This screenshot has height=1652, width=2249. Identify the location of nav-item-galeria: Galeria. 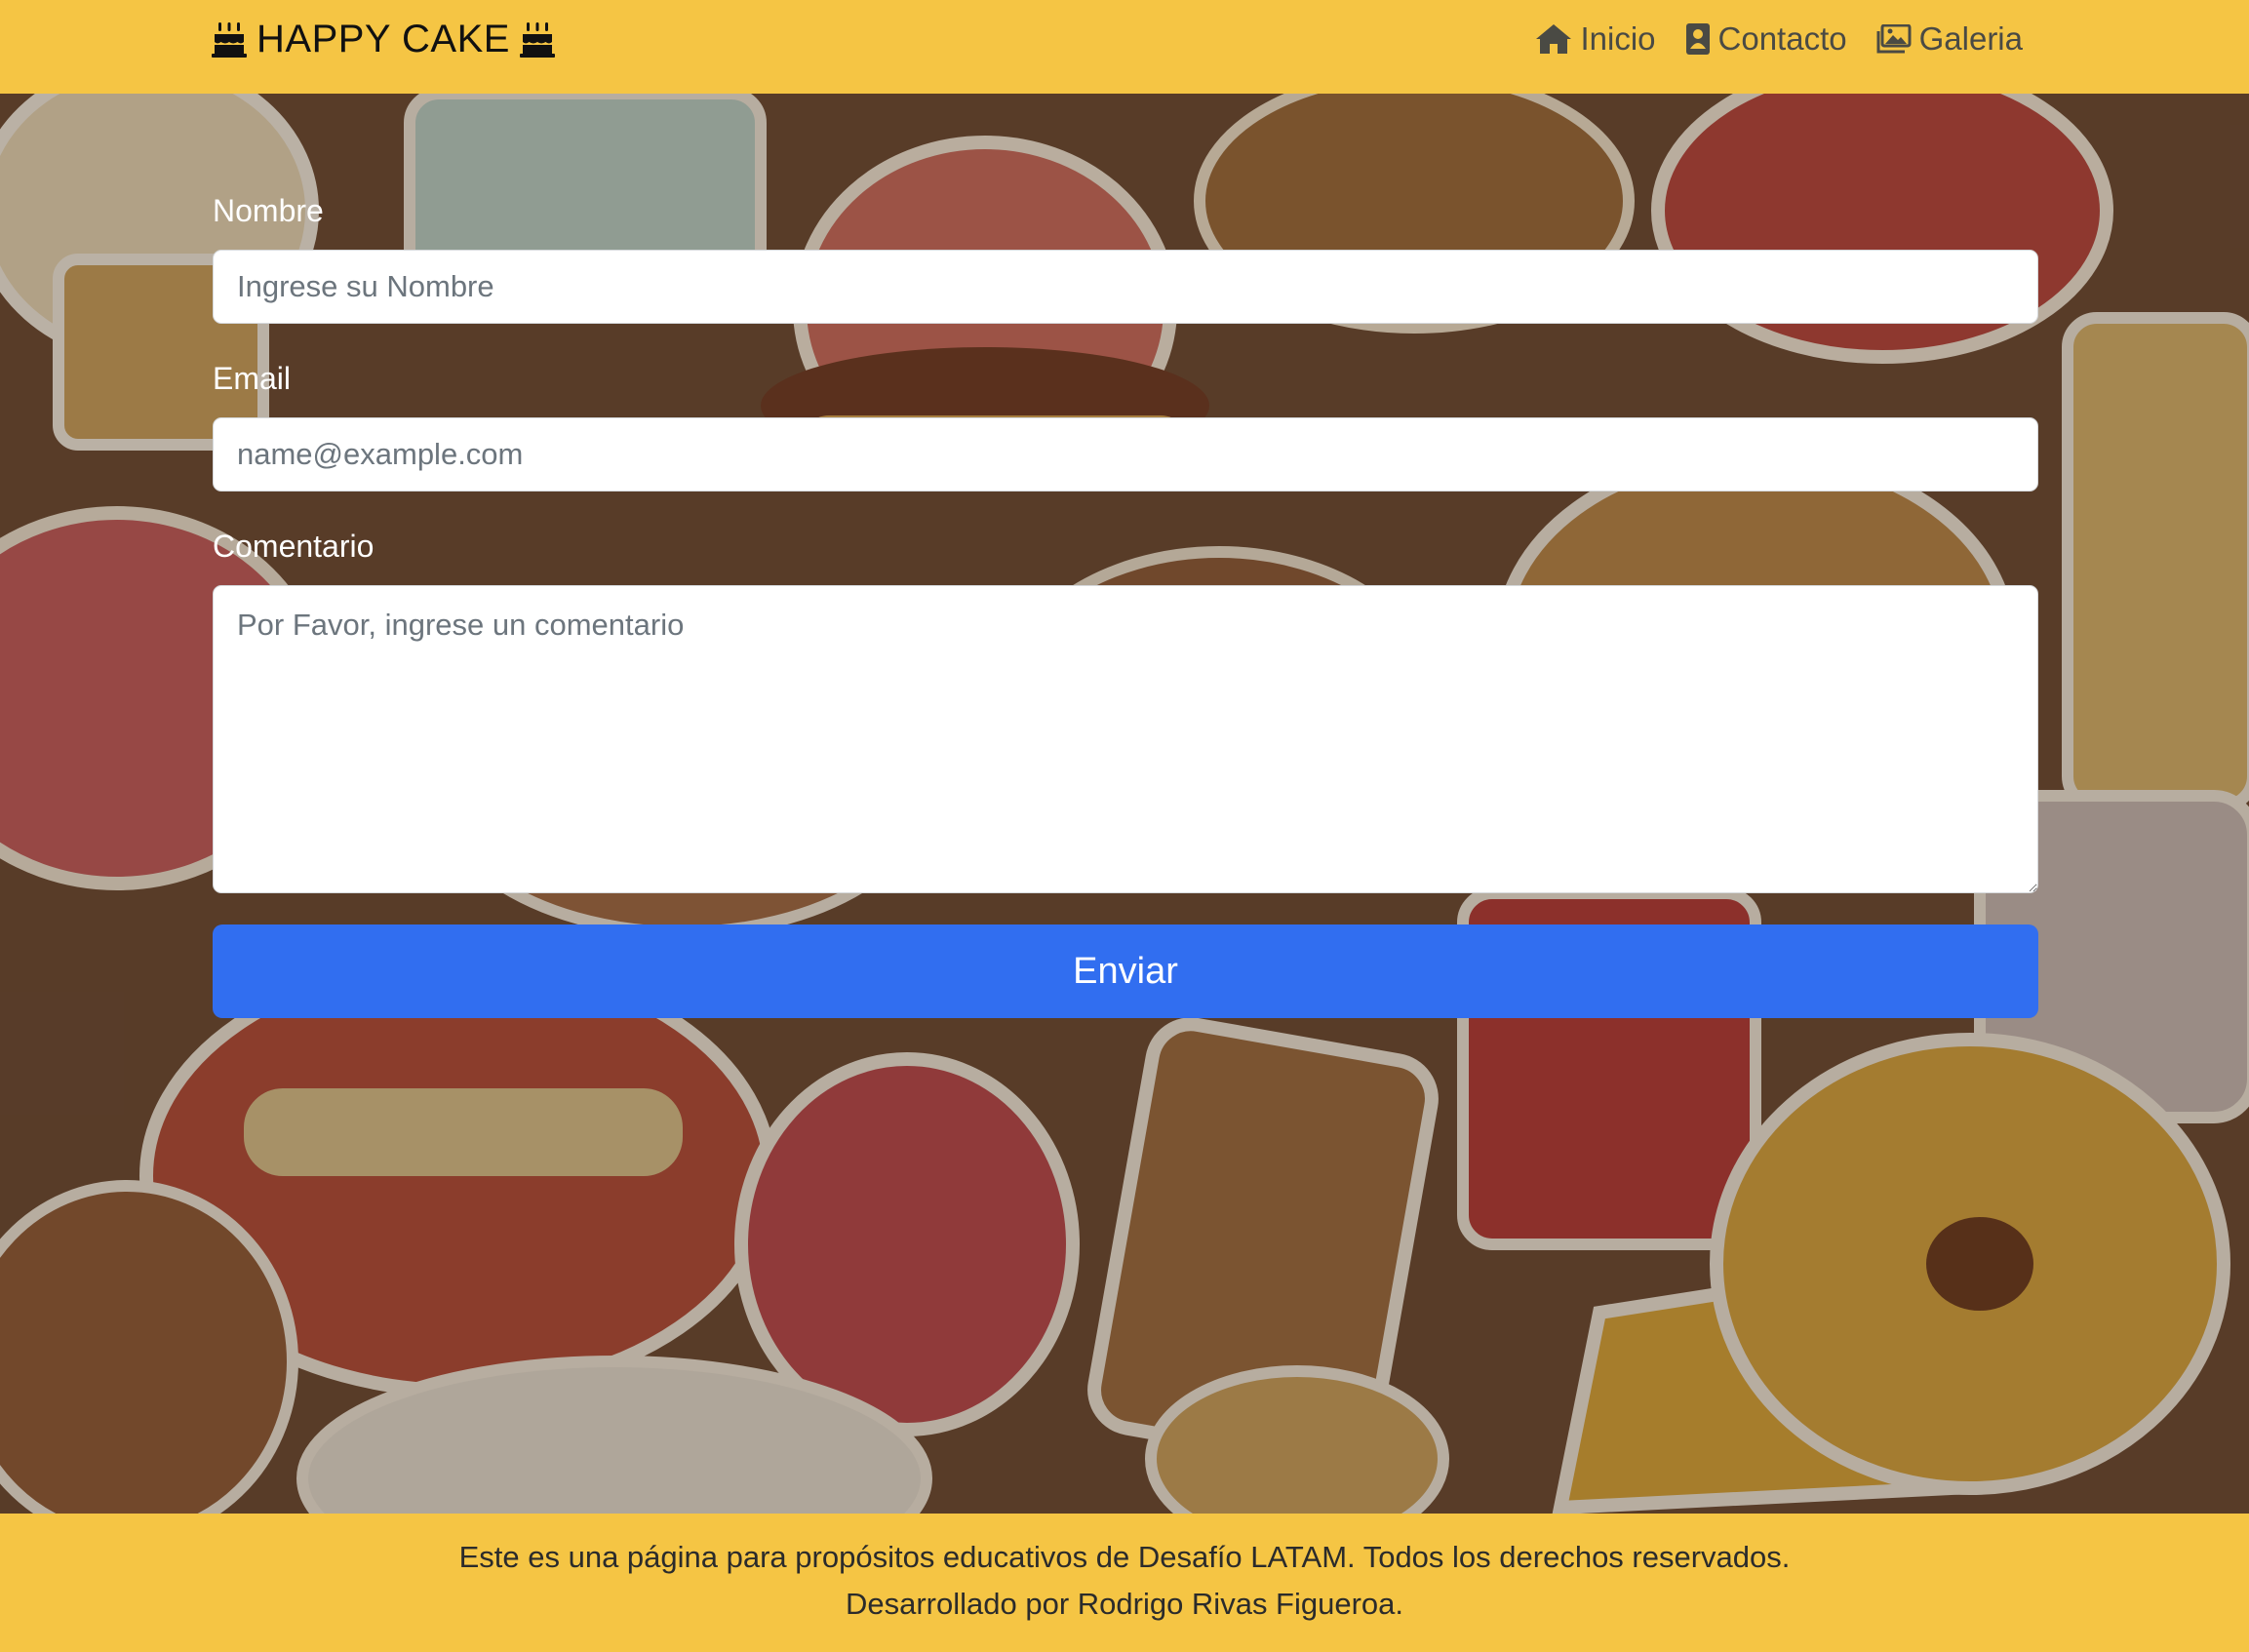
(1949, 39).